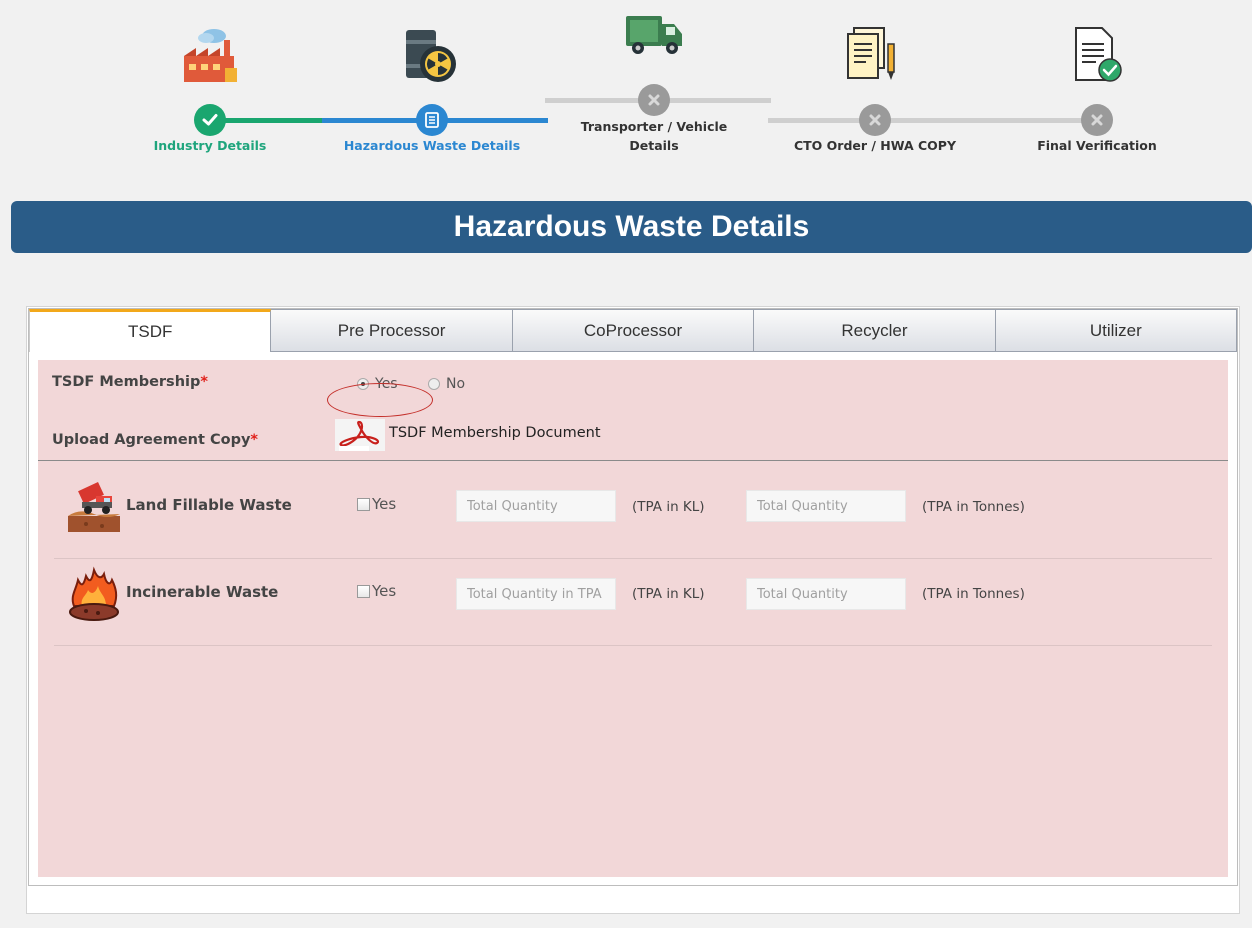  I want to click on land-fillable-kl-unit: (TPA in KL), so click(668, 507).